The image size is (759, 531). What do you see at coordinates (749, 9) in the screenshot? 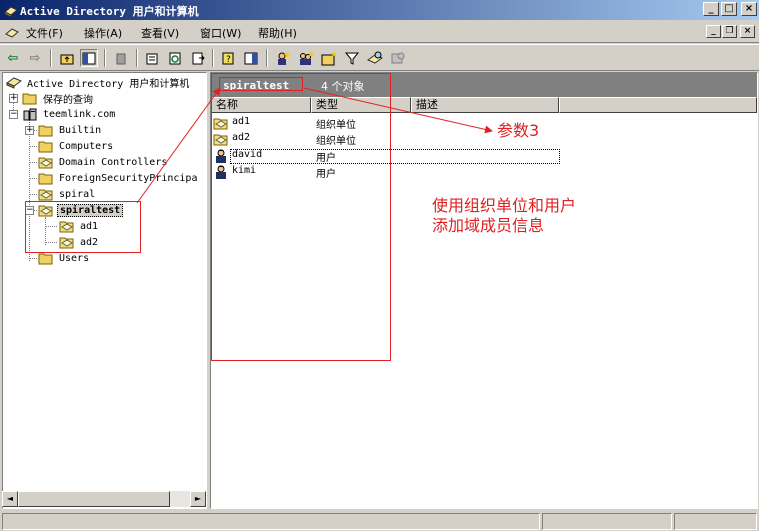
I see `close-button: ×` at bounding box center [749, 9].